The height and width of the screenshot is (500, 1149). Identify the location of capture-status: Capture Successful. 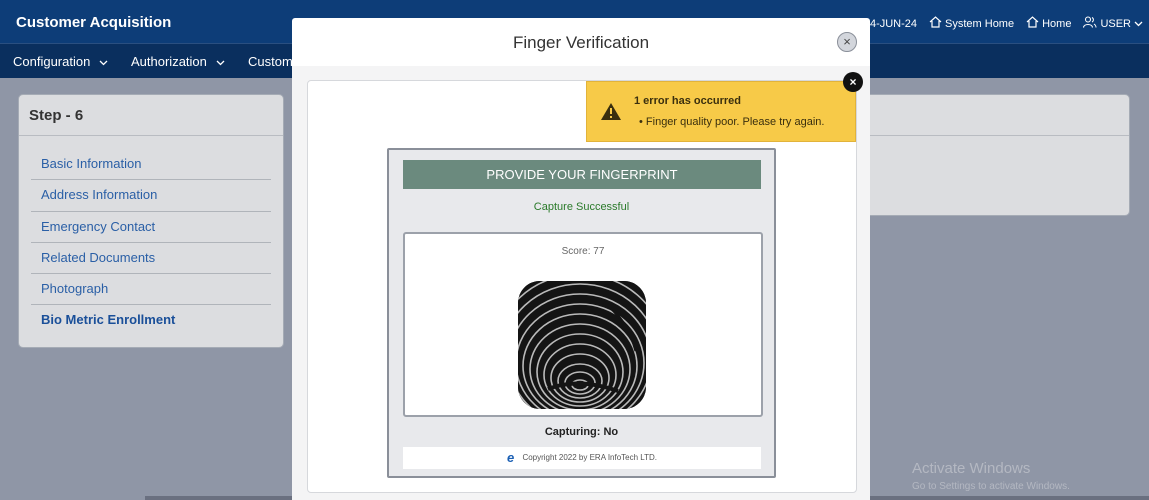
(581, 207).